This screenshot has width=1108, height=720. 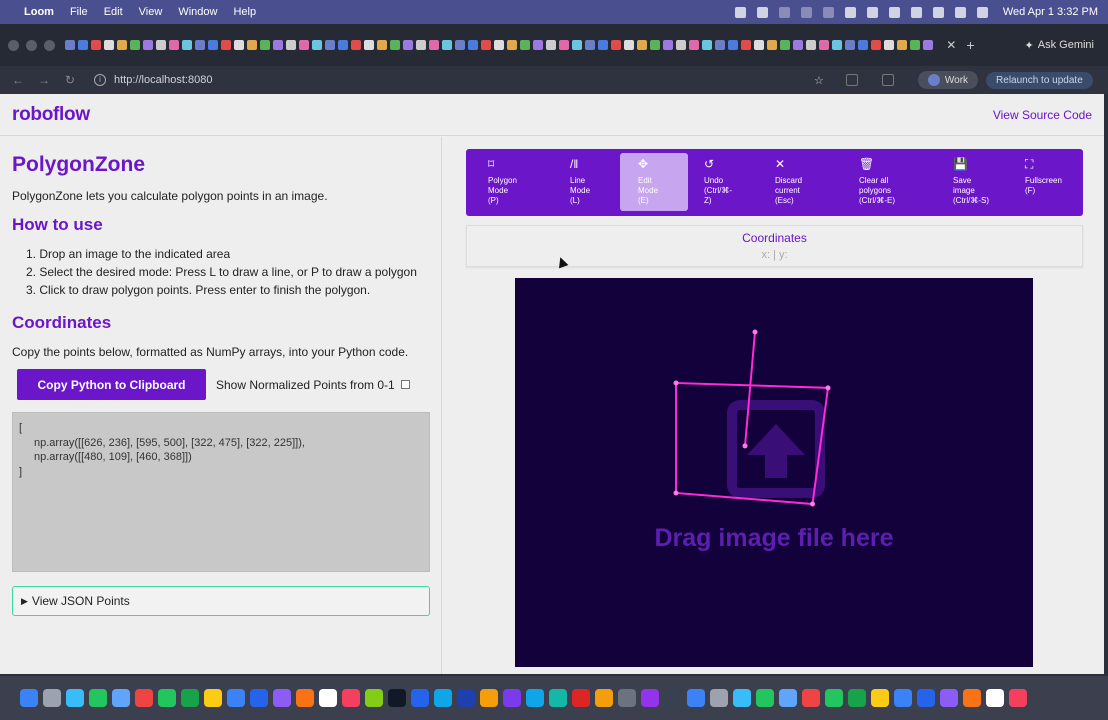 I want to click on zone-line, so click(x=750, y=389).